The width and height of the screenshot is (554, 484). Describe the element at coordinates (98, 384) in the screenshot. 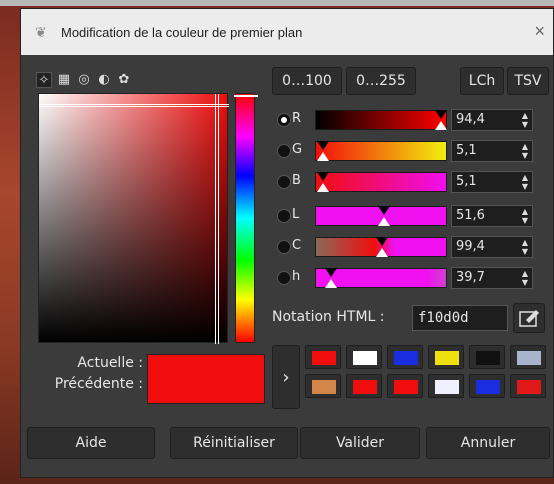

I see `previous-label: Précédente :` at that location.